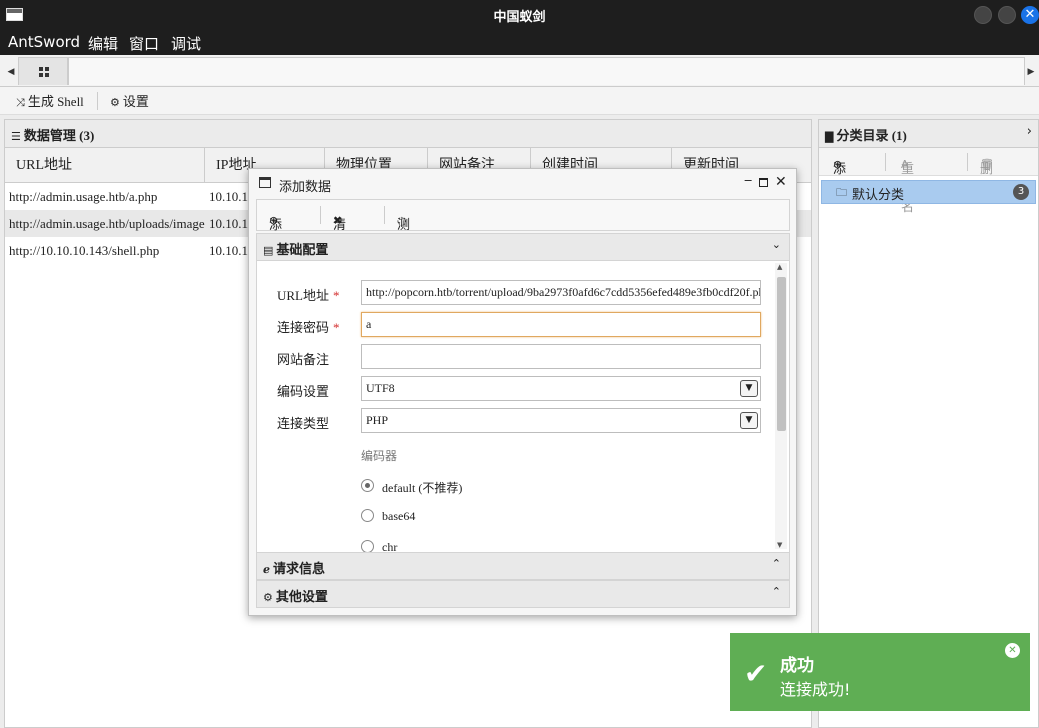 The height and width of the screenshot is (728, 1039). What do you see at coordinates (561, 420) in the screenshot?
I see `type-select: PHP ▼` at bounding box center [561, 420].